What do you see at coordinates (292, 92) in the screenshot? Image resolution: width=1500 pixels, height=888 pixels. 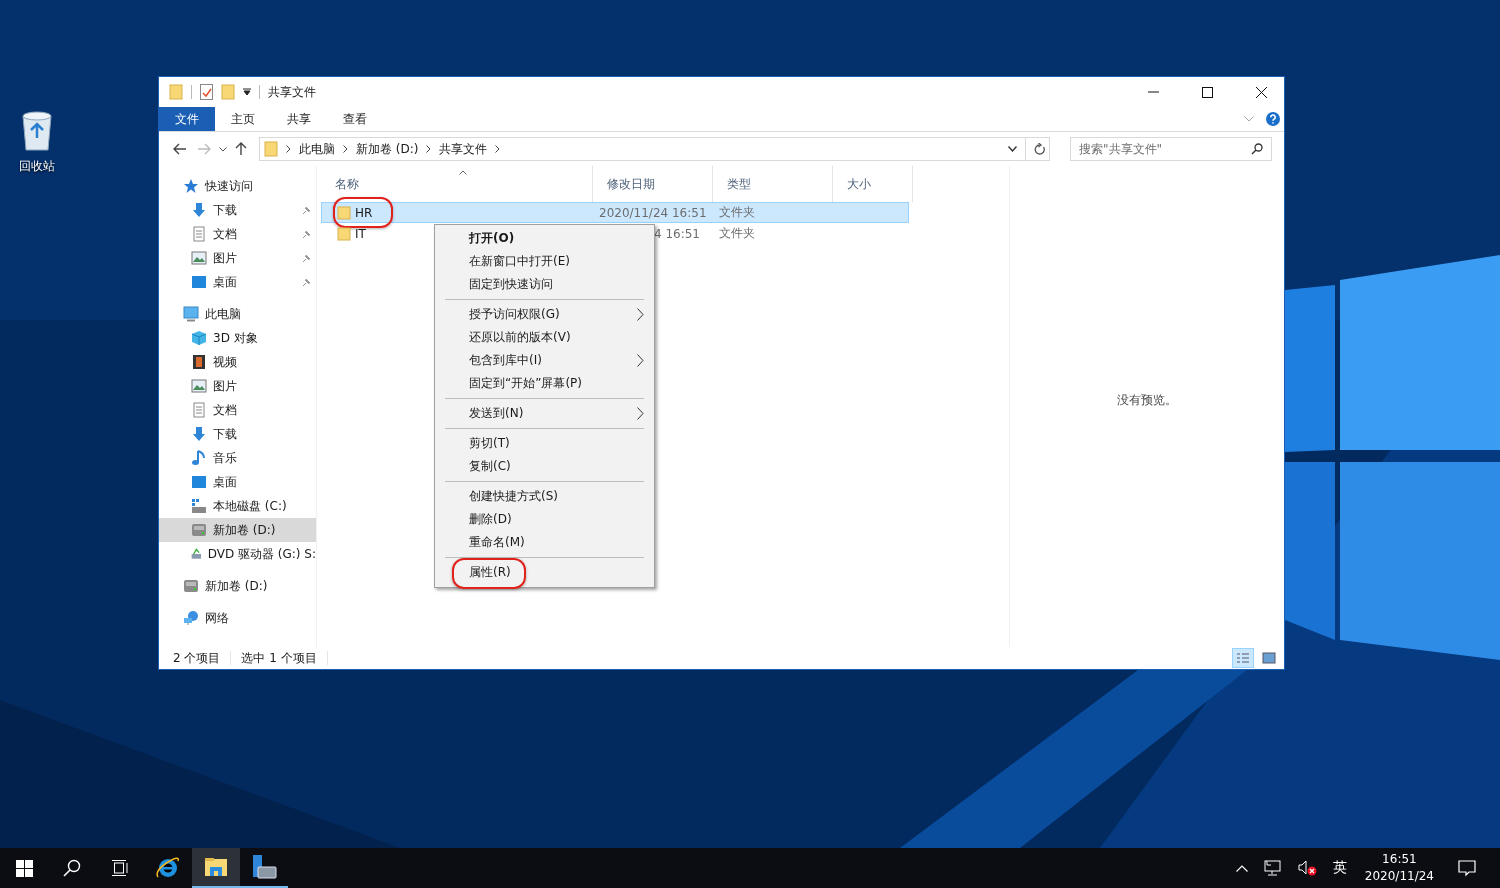 I see `window-title: 共享文件` at bounding box center [292, 92].